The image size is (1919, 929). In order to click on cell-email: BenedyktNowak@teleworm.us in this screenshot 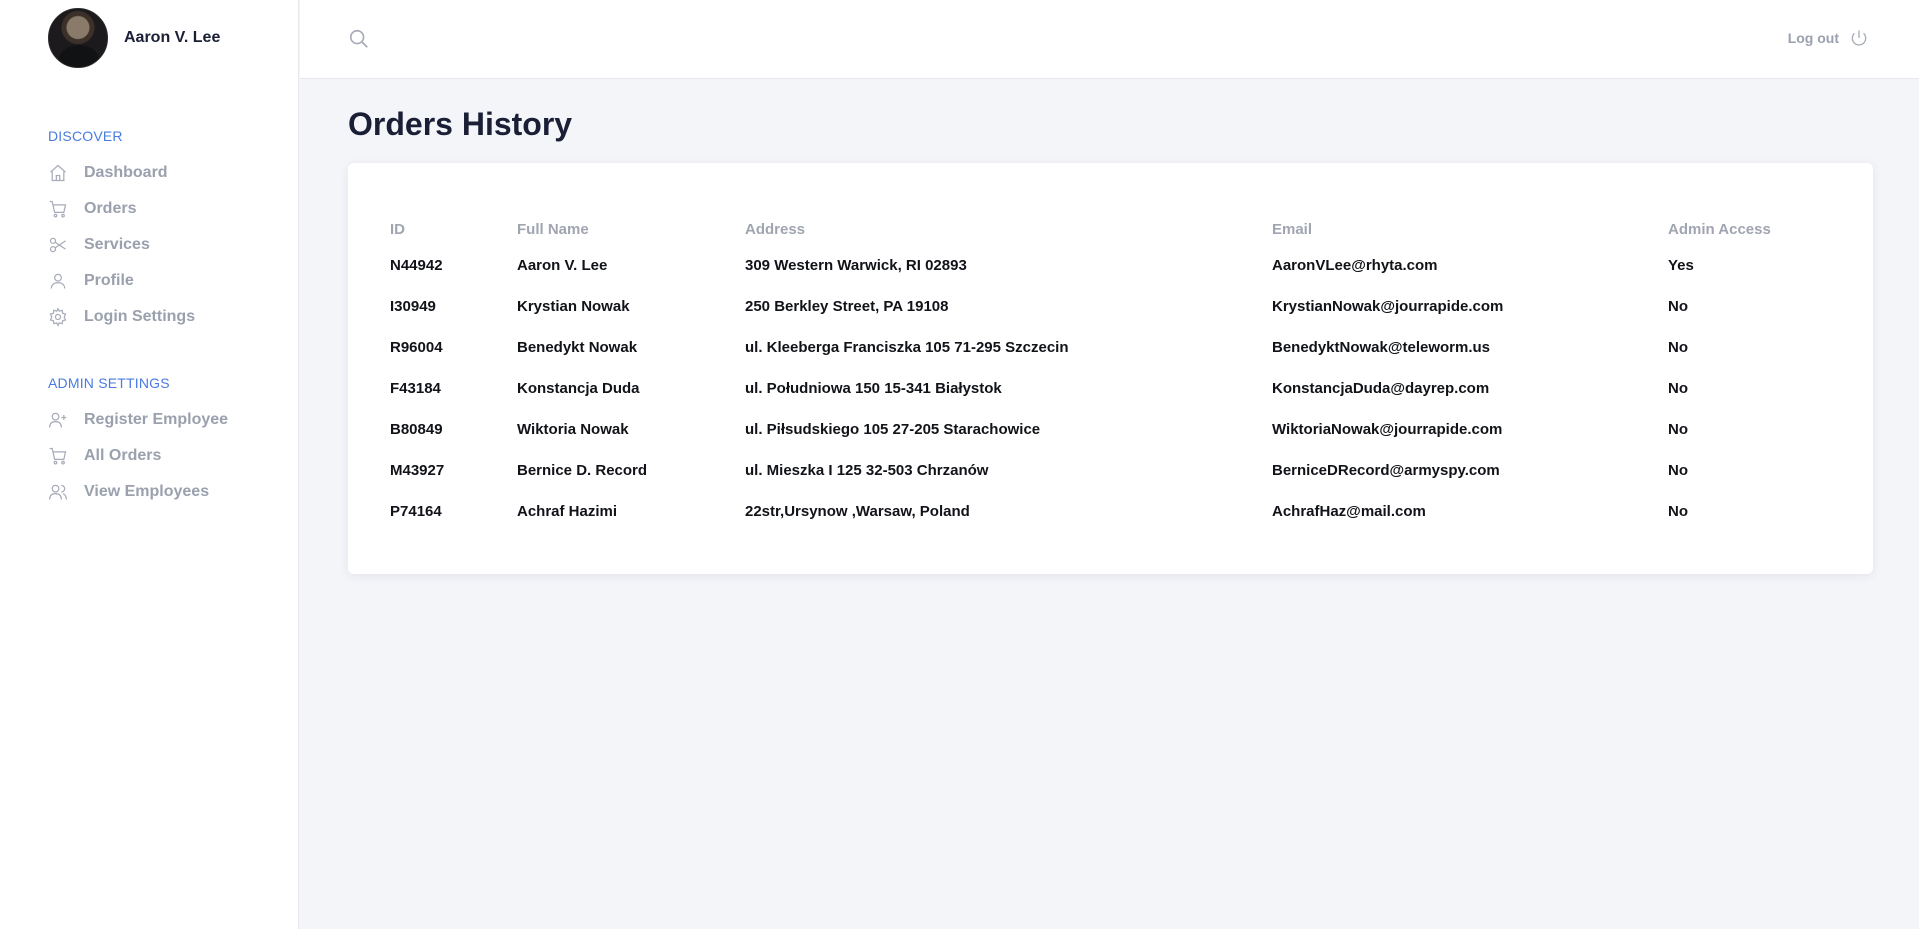, I will do `click(1381, 347)`.